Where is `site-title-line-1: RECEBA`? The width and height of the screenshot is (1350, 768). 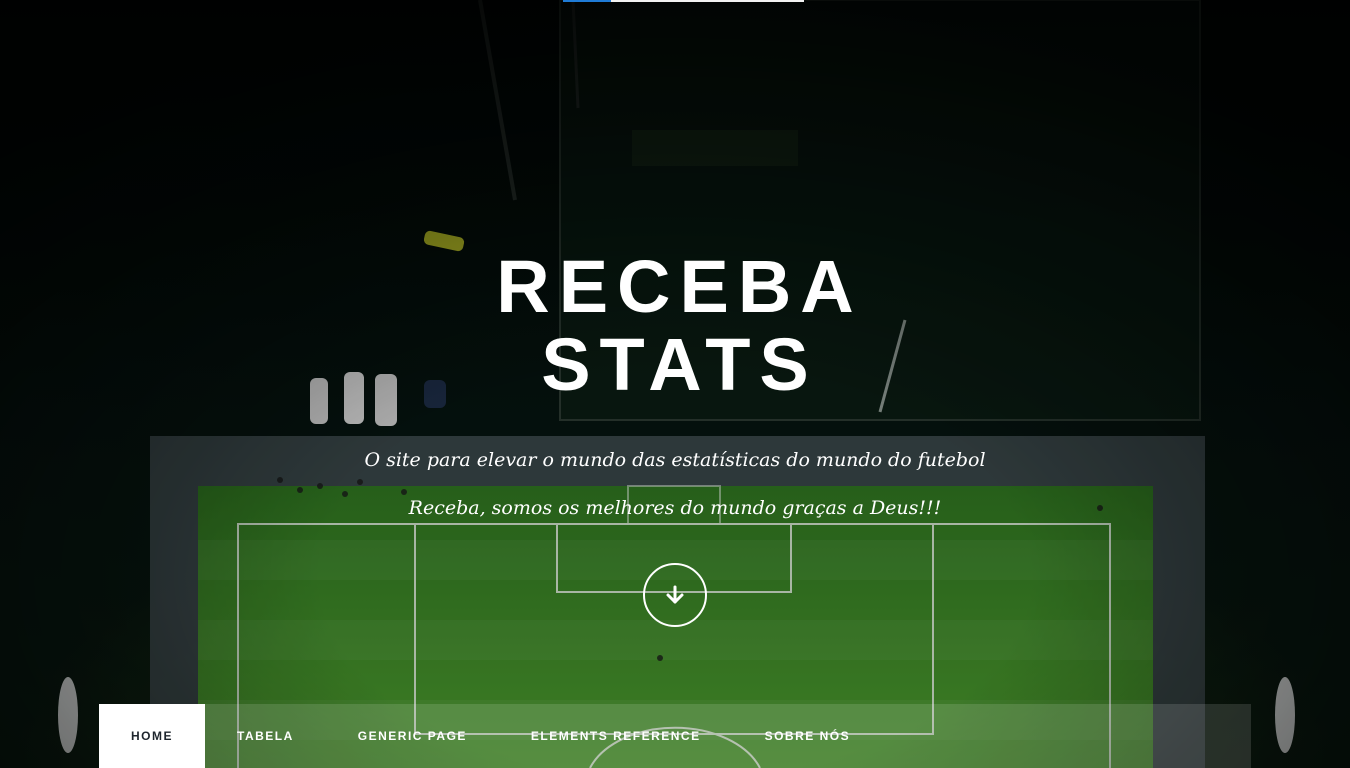 site-title-line-1: RECEBA is located at coordinates (679, 286).